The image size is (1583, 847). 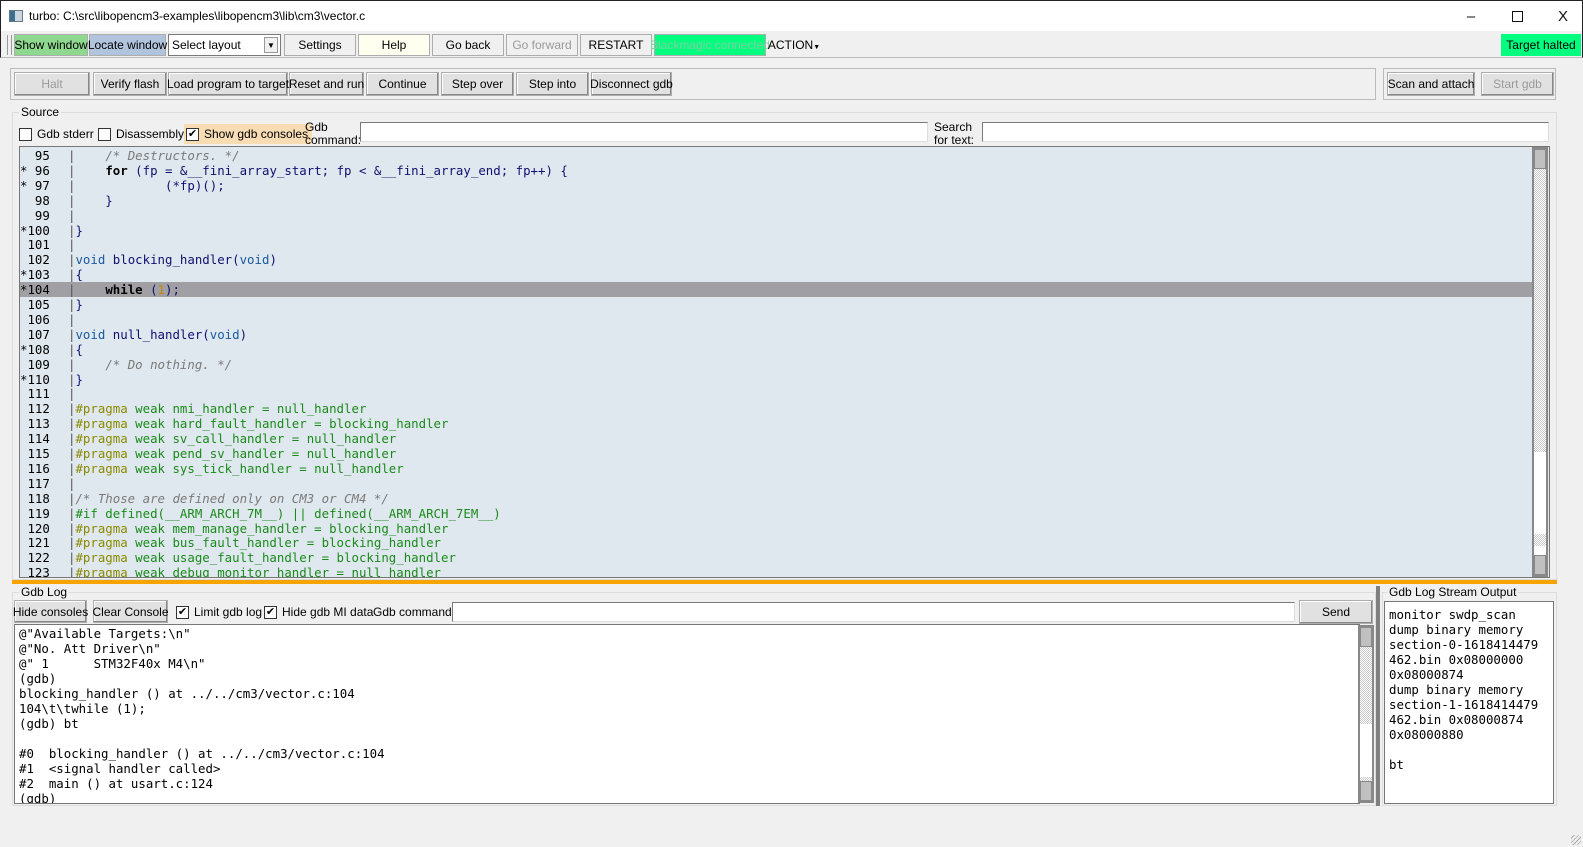 What do you see at coordinates (644, 132) in the screenshot?
I see `source-gdb-command-input` at bounding box center [644, 132].